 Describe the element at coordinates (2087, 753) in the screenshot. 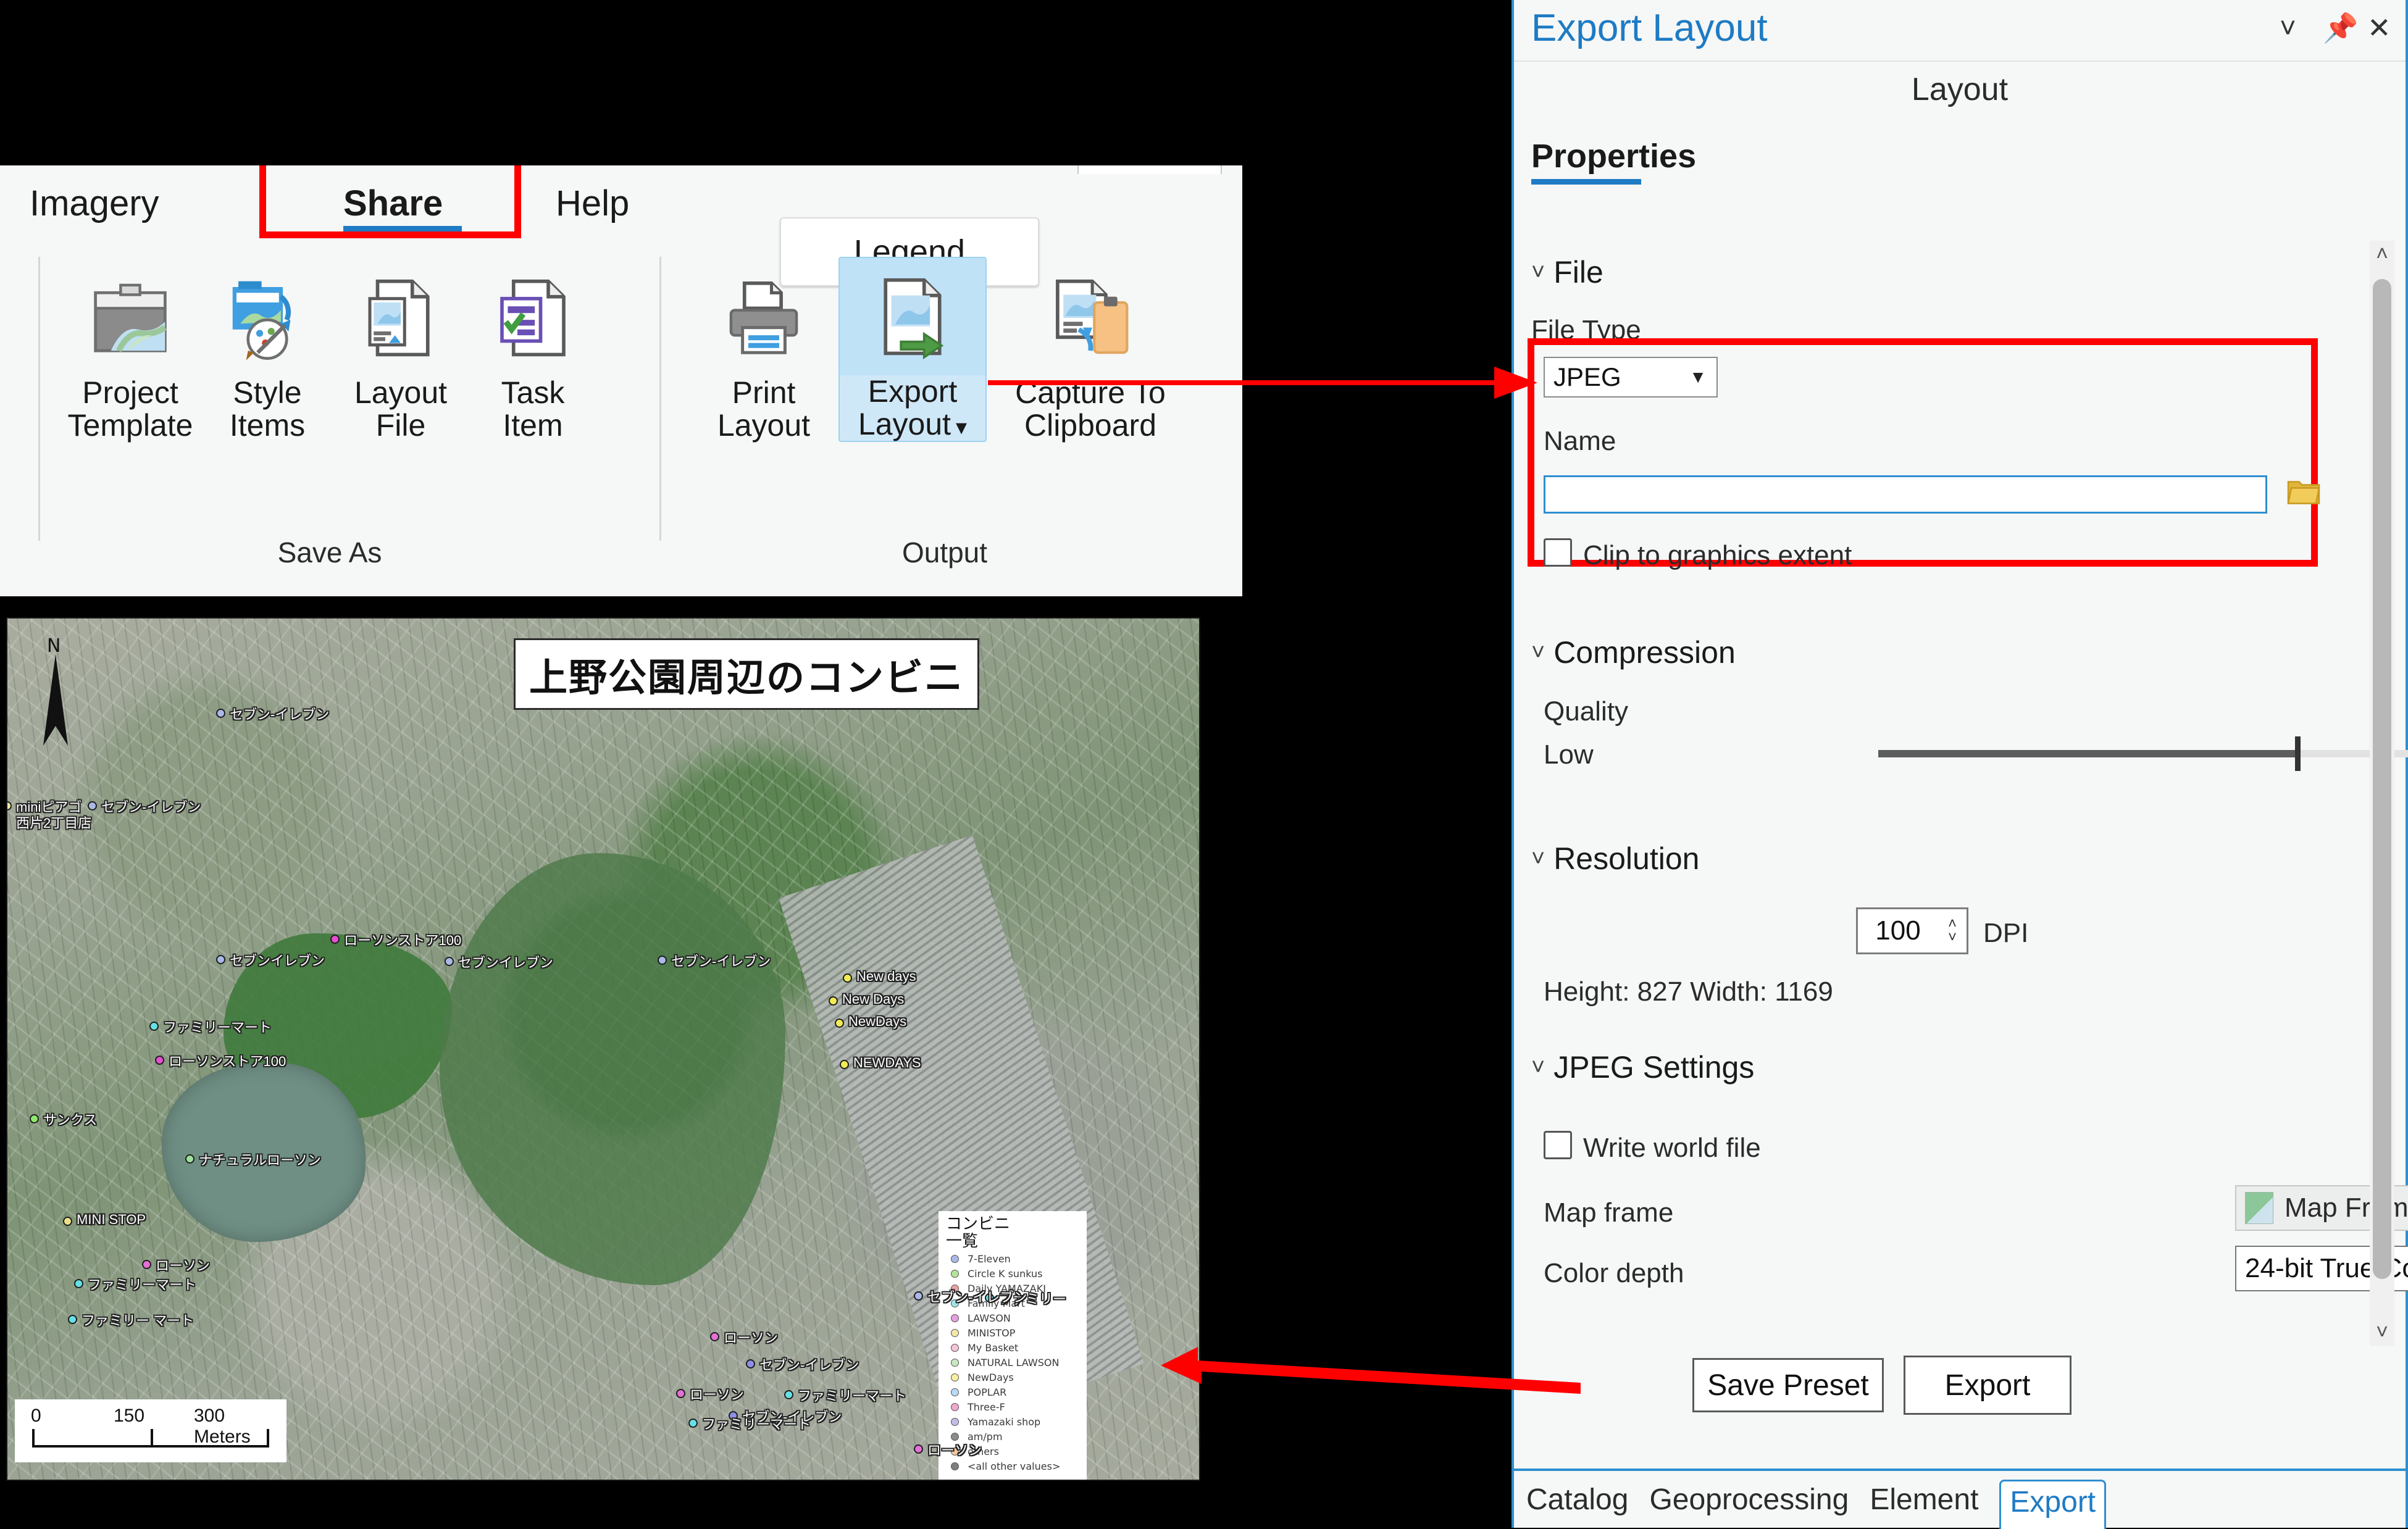

I see `quality-slider-fill` at that location.